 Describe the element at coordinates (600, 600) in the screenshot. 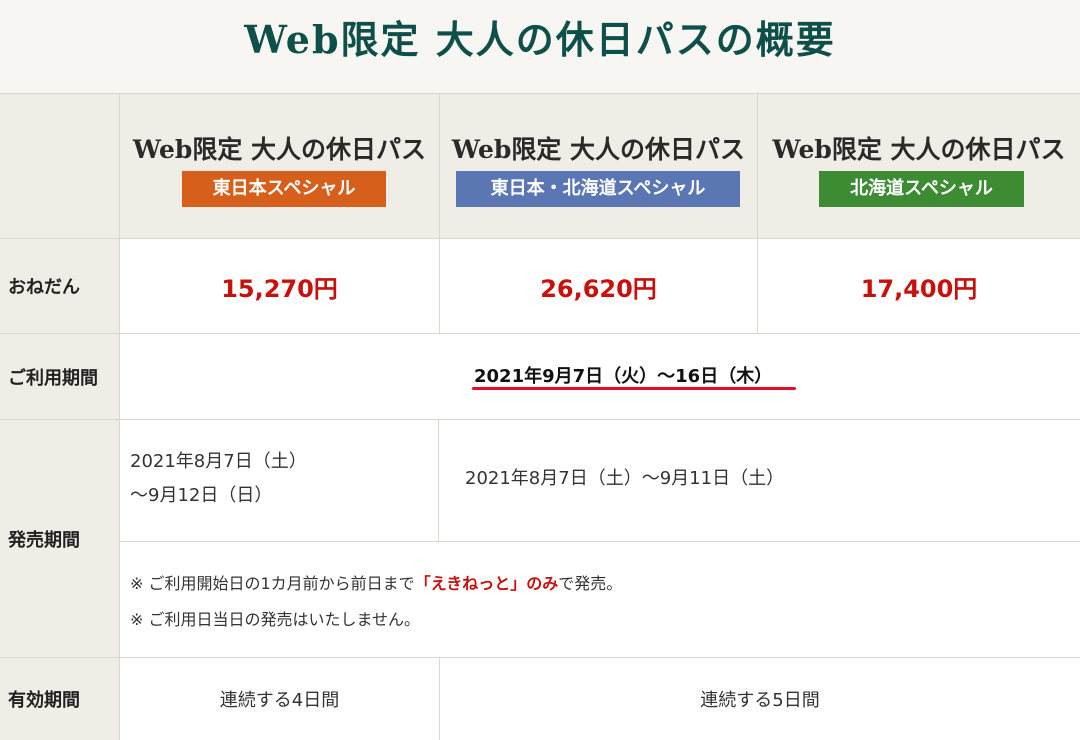

I see `sales-notes-cell` at that location.